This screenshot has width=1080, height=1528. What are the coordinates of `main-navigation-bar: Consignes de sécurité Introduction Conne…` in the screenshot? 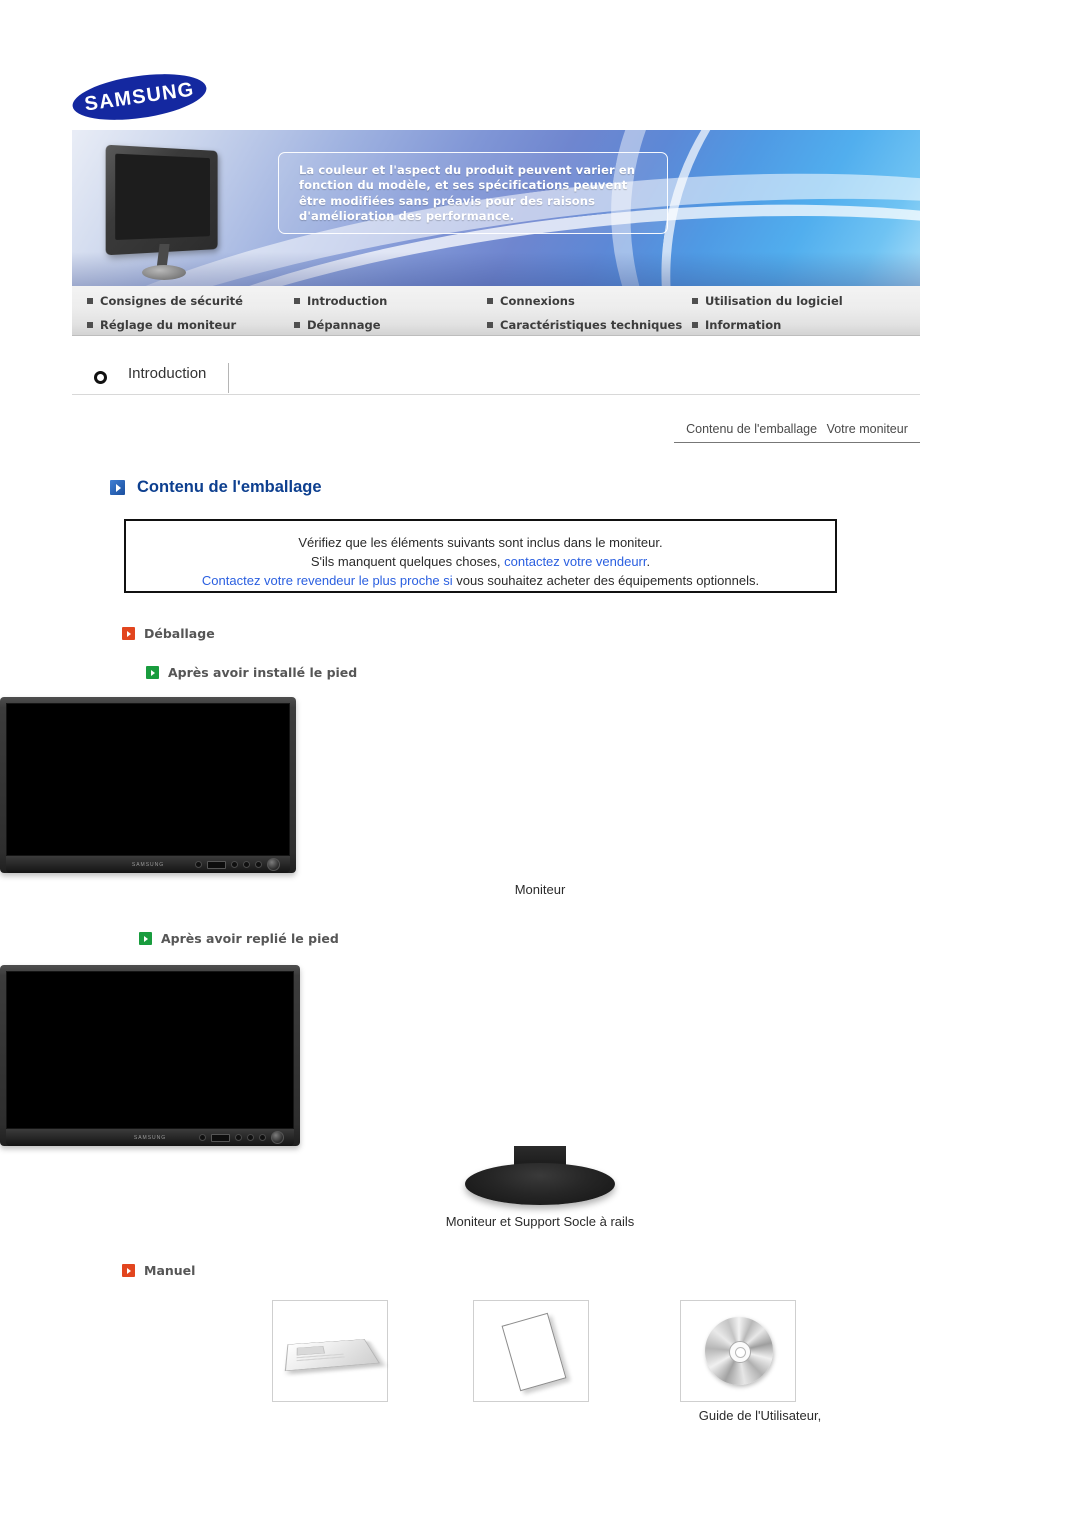 It's located at (496, 311).